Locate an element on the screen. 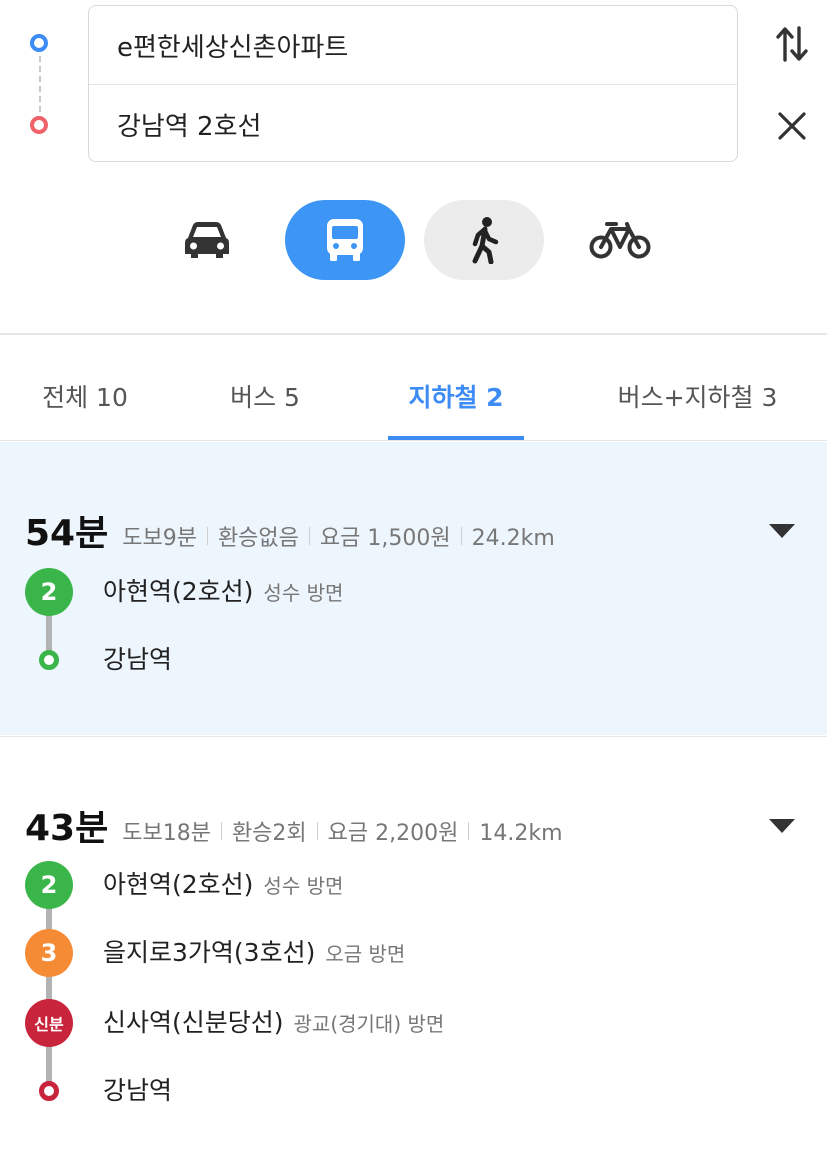 The width and height of the screenshot is (827, 1164). shinbundang-line-badge: 신분 is located at coordinates (49, 1023).